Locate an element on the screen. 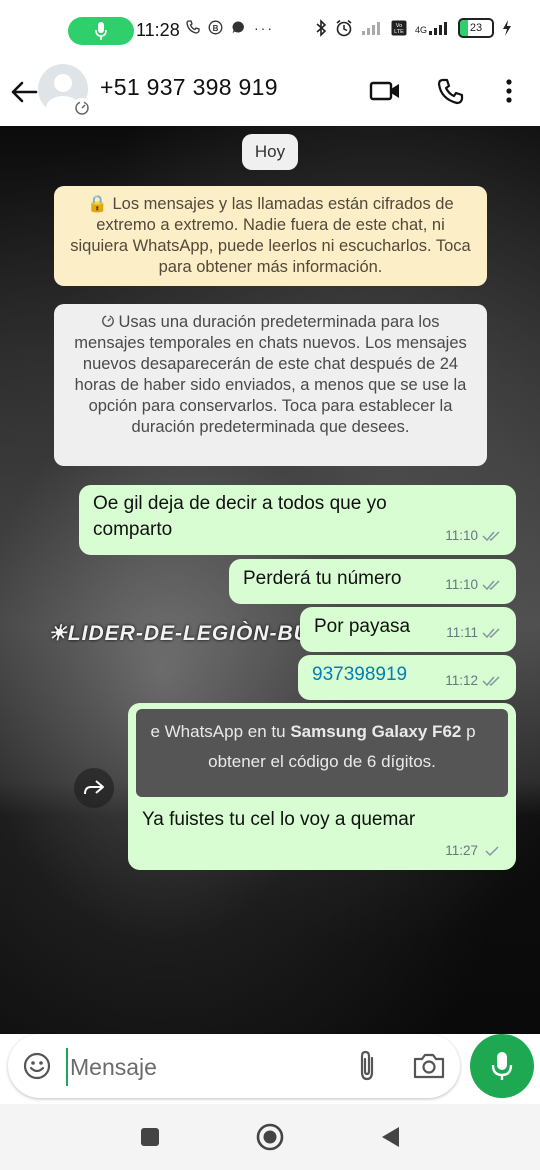 The image size is (540, 1170). charging-icon is located at coordinates (507, 28).